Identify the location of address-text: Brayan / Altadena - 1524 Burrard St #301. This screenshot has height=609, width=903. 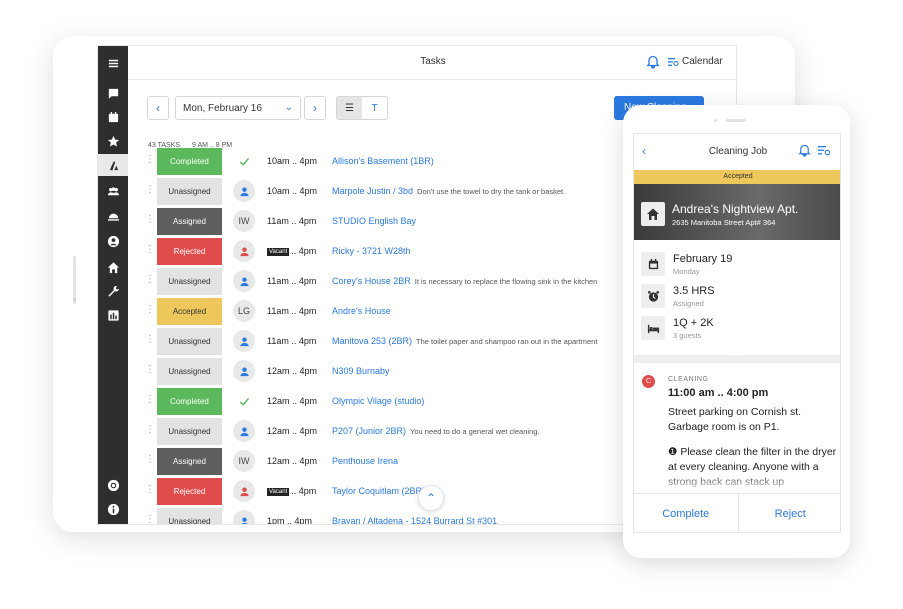
(415, 520).